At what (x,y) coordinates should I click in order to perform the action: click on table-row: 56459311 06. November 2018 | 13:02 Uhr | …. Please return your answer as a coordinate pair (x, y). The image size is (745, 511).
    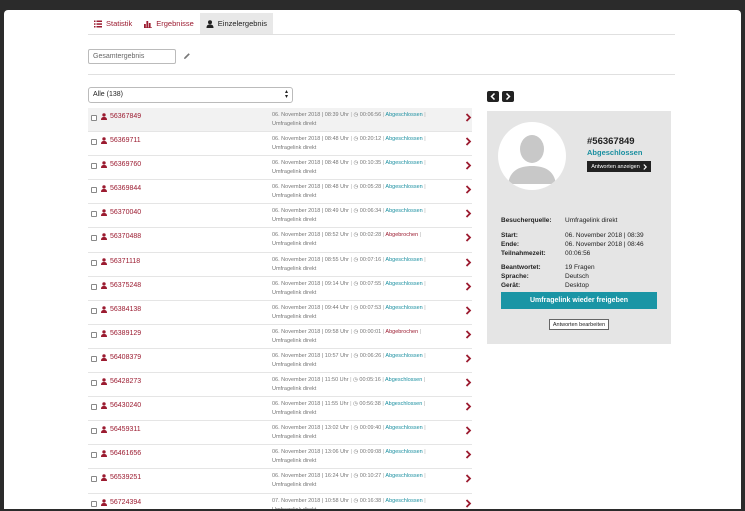
    Looking at the image, I should click on (280, 433).